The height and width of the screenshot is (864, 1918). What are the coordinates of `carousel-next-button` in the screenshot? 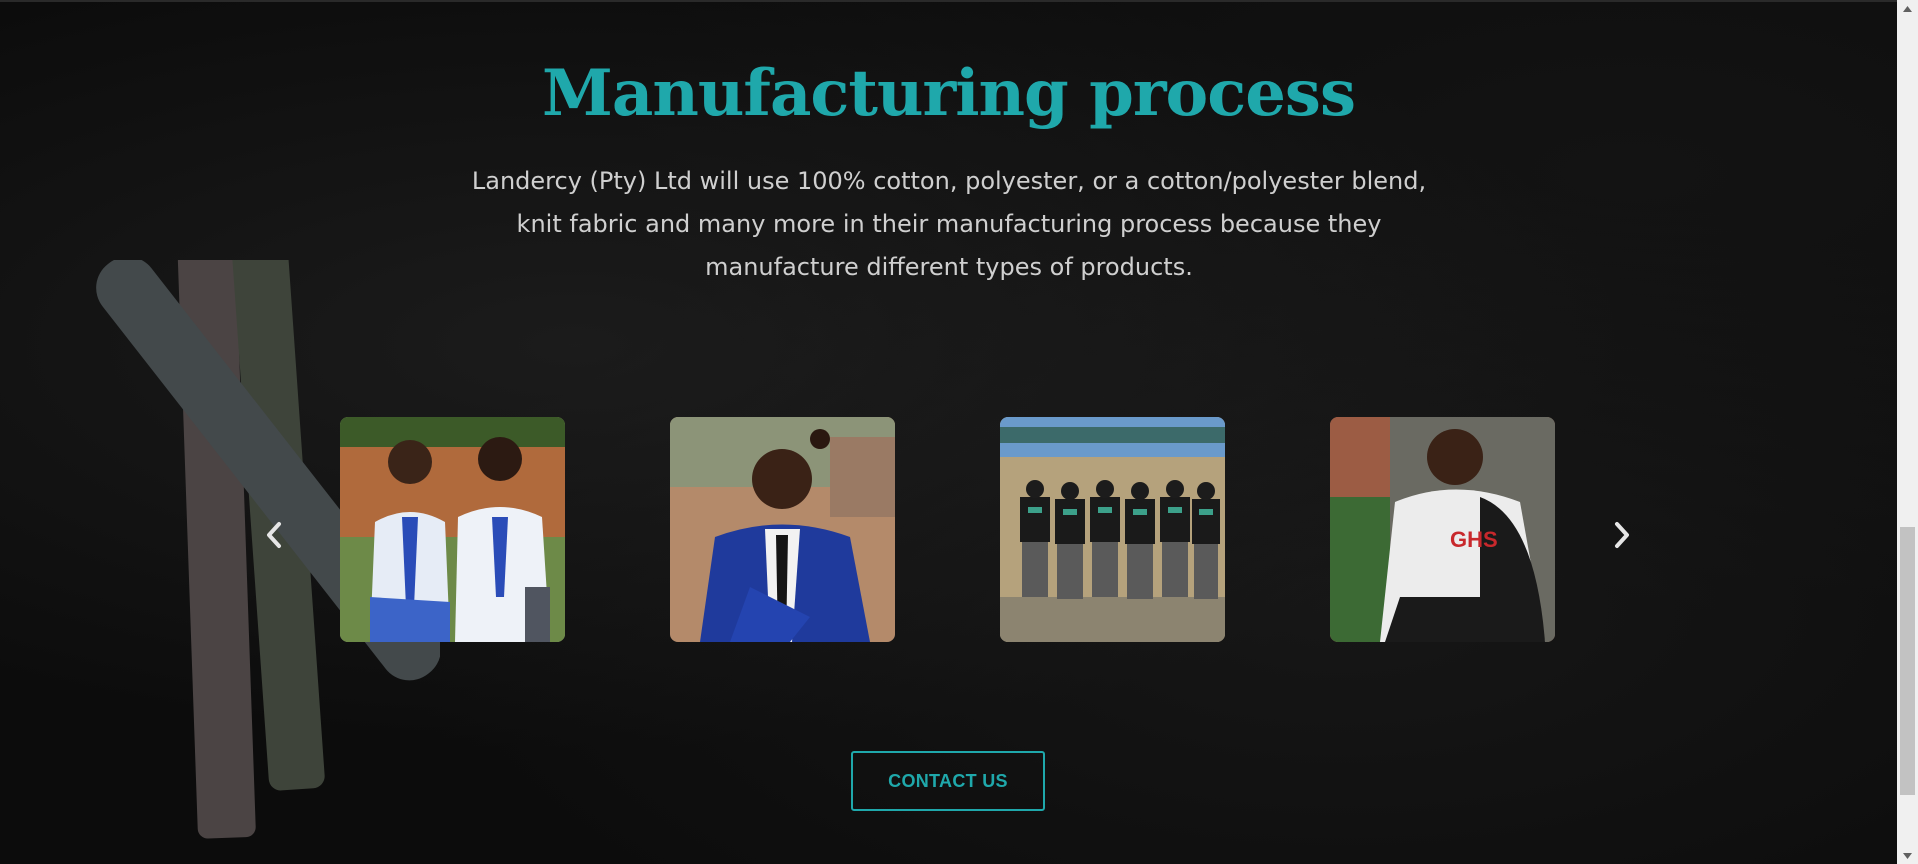 It's located at (1622, 535).